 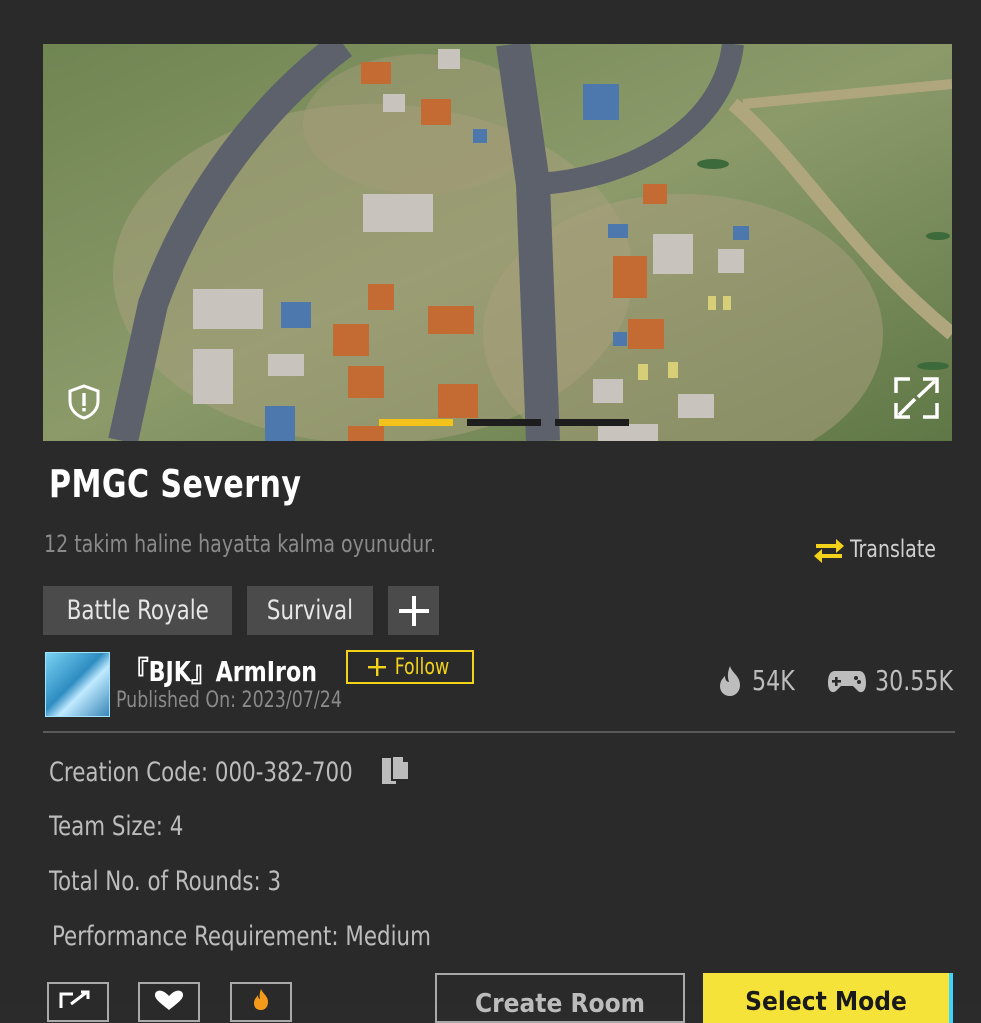 I want to click on translate-button: Translate, so click(x=880, y=549).